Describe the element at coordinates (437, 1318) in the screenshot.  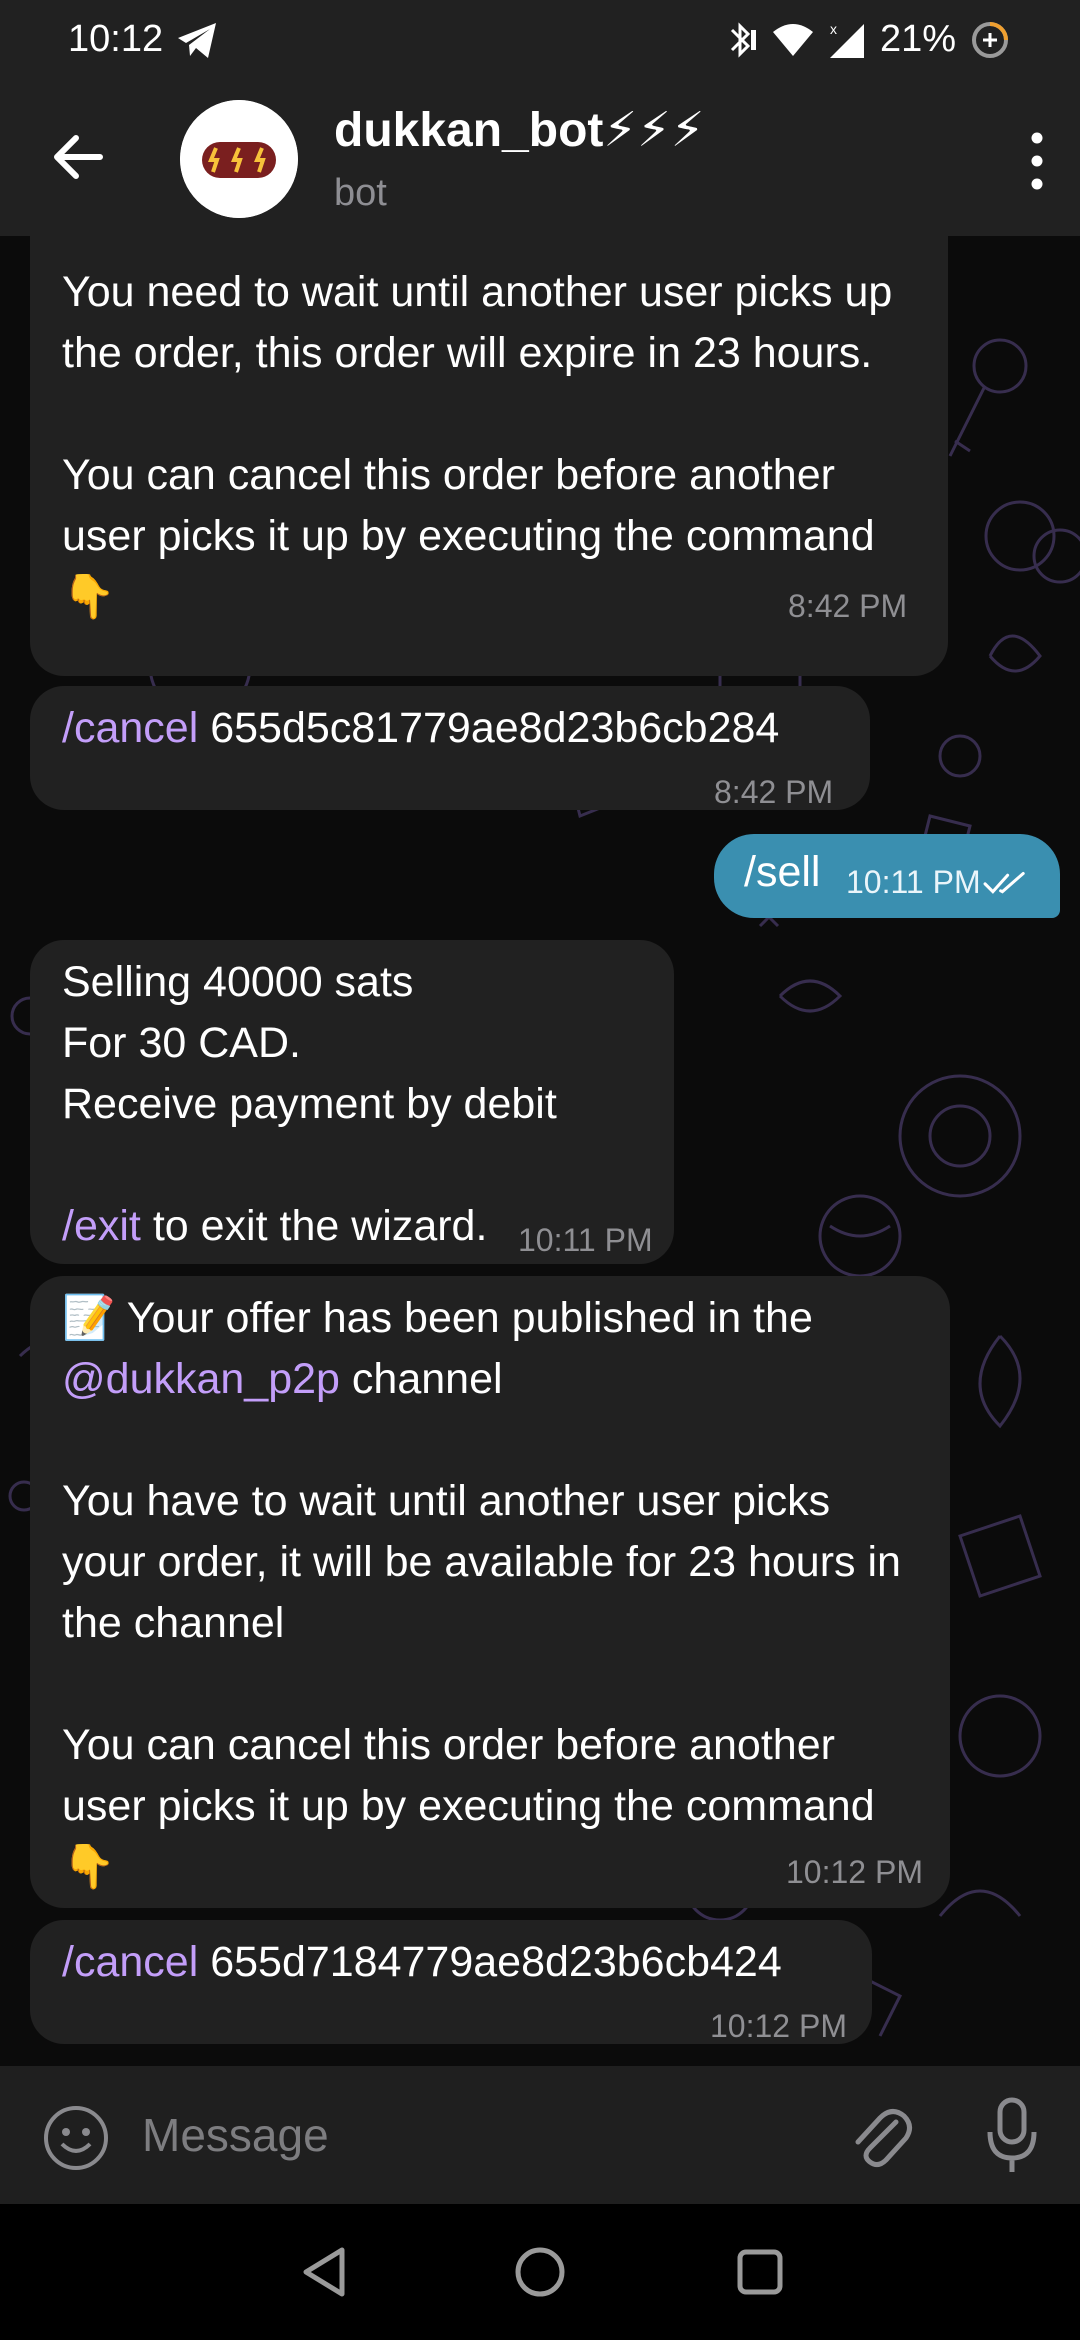
I see `message-body: 📝 Your offer has been published in the` at that location.